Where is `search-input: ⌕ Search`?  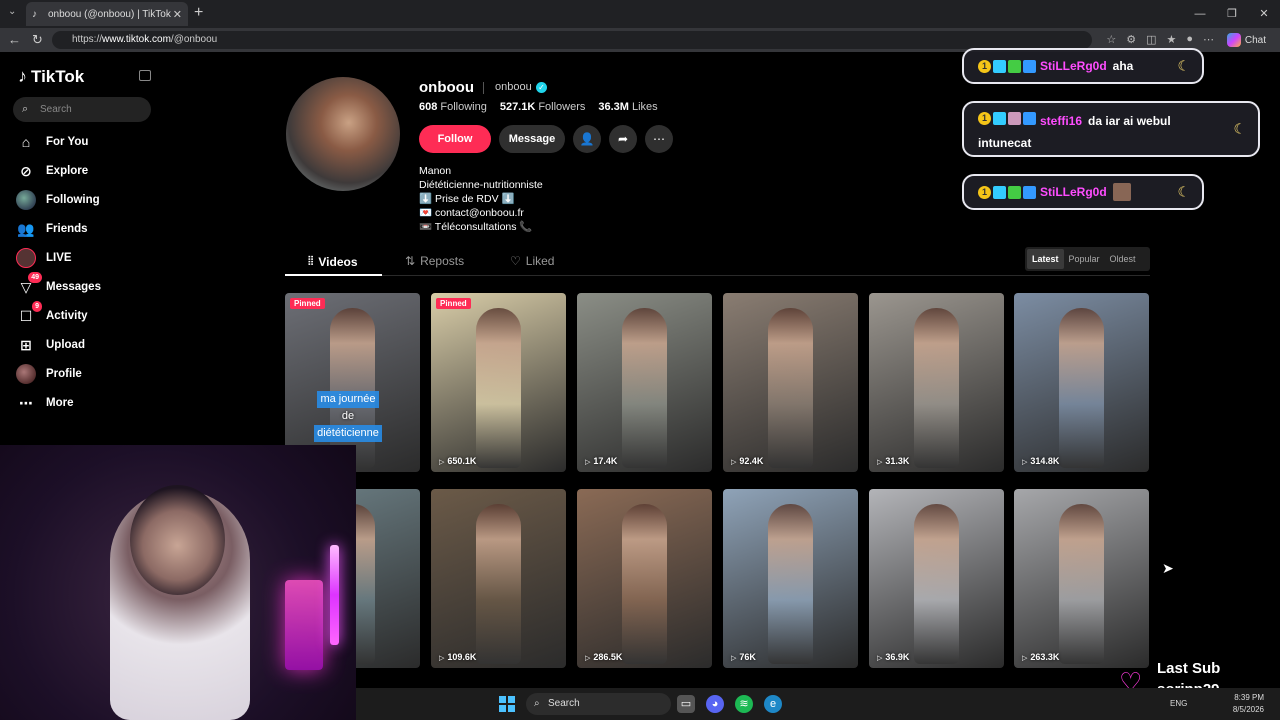 search-input: ⌕ Search is located at coordinates (82, 109).